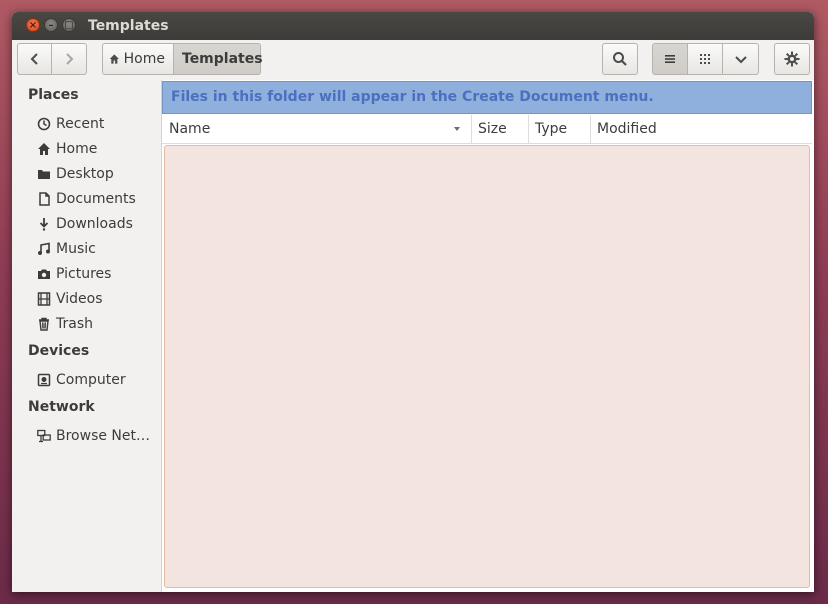 This screenshot has width=828, height=604. I want to click on sidebar-item-label: Trash, so click(74, 324).